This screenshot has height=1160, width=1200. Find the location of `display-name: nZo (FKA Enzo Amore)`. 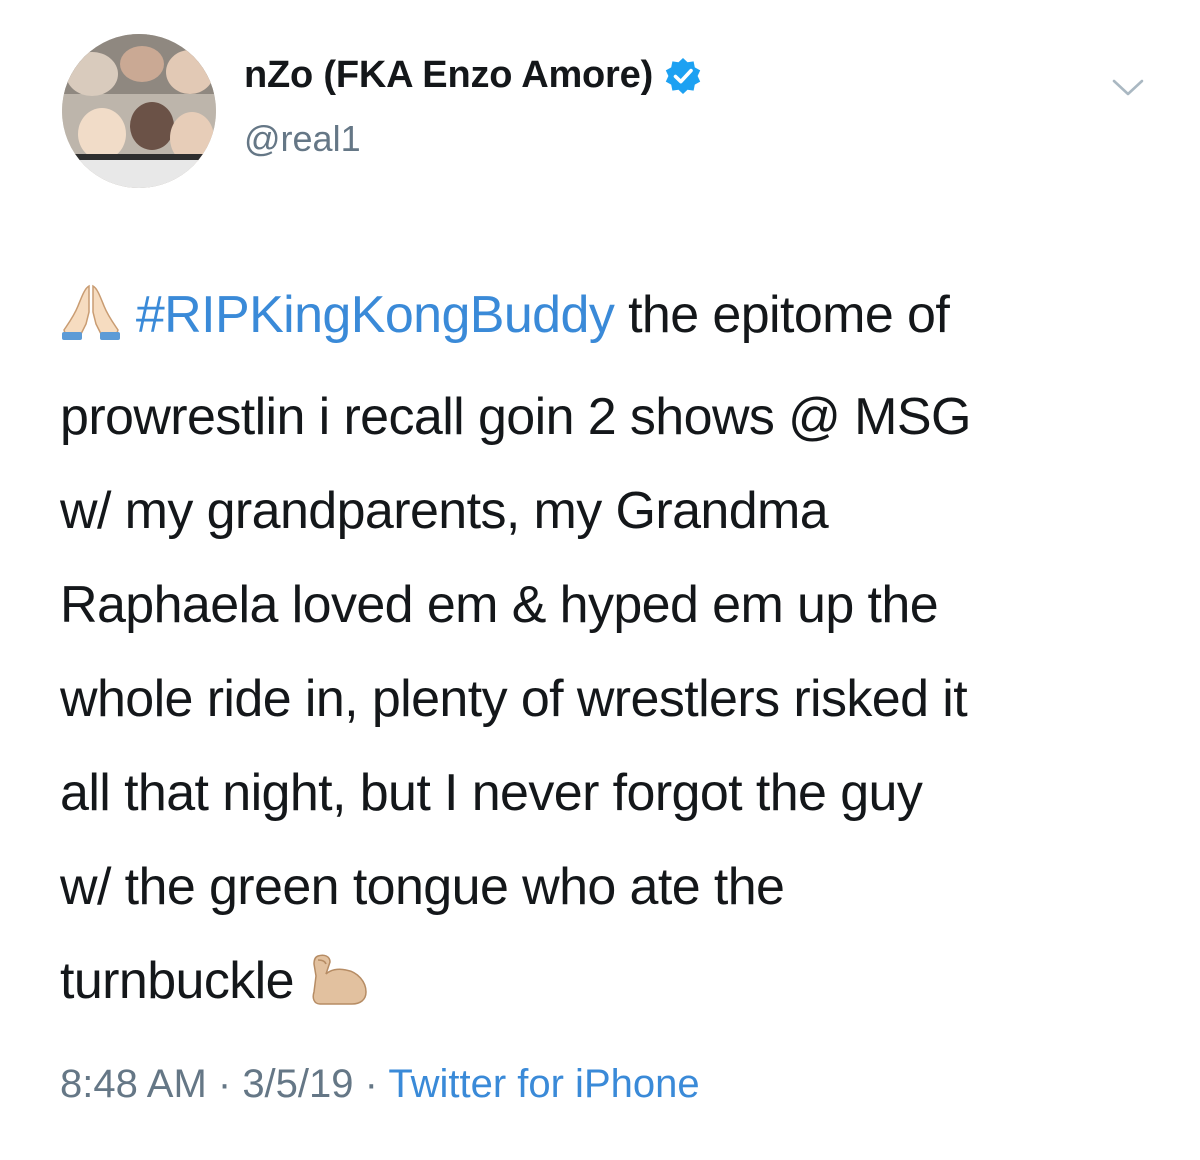

display-name: nZo (FKA Enzo Amore) is located at coordinates (473, 75).